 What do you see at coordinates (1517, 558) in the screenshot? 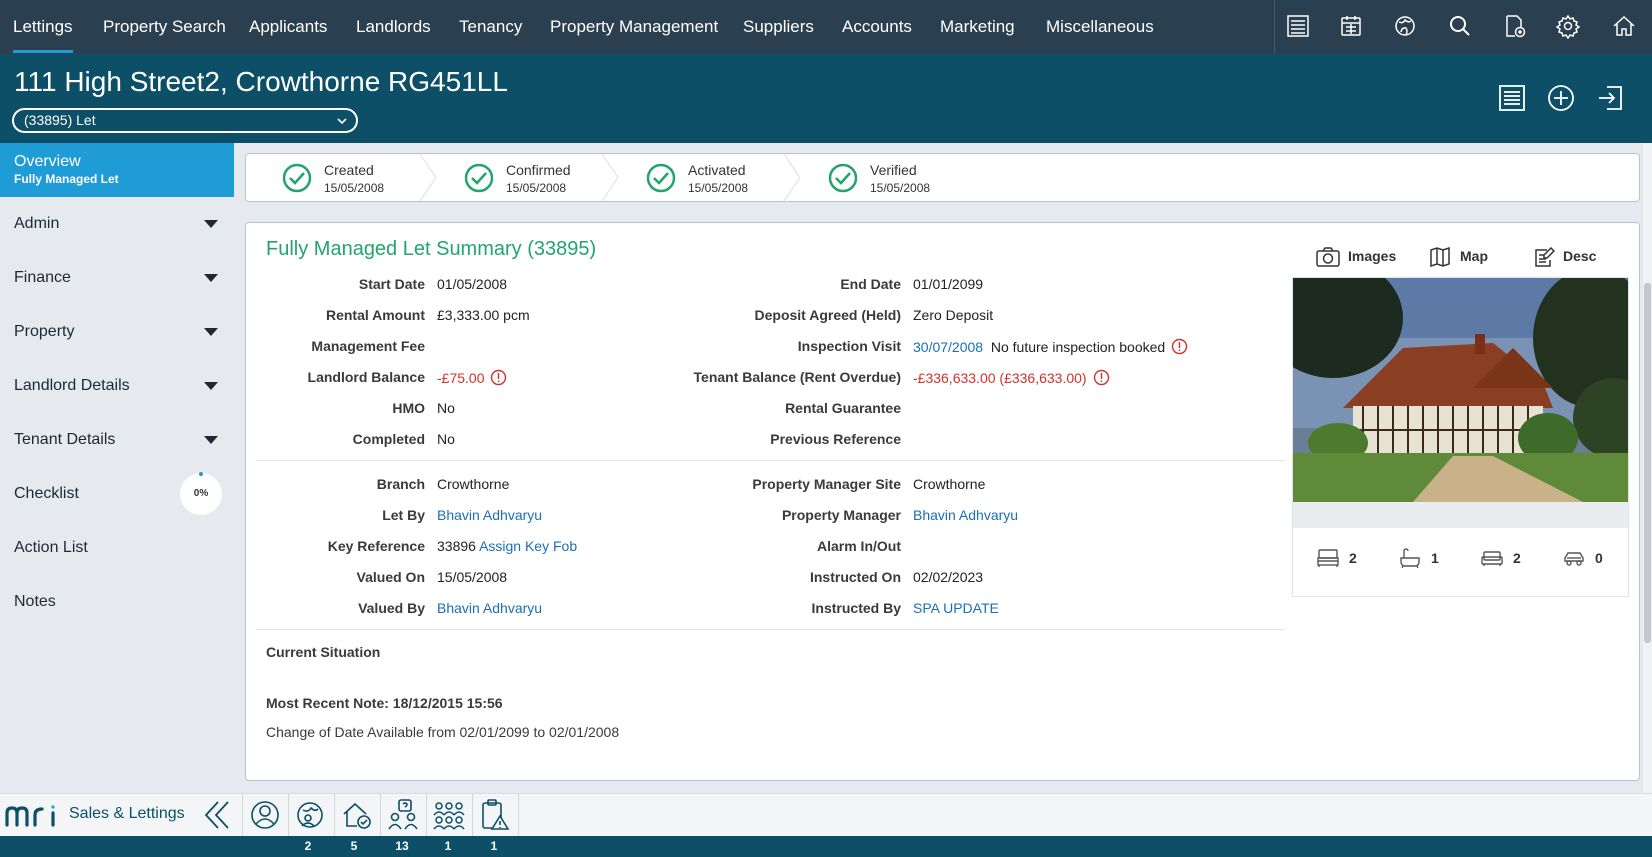
I see `receptions-count: 2` at bounding box center [1517, 558].